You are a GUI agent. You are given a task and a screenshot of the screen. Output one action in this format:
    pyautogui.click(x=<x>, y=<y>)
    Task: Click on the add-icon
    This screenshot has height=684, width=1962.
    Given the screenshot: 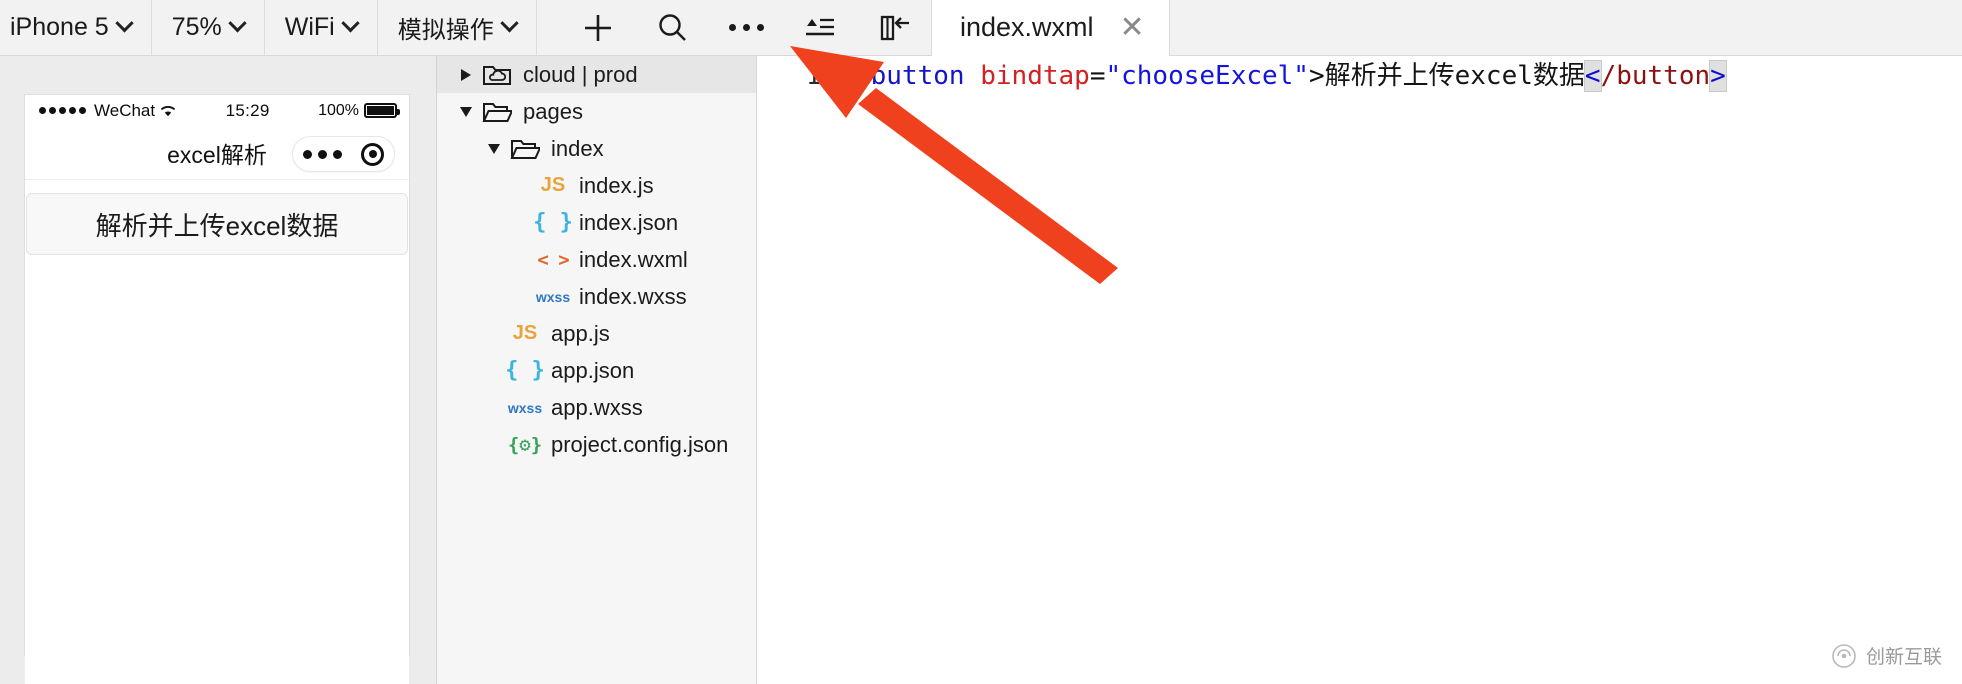 What is the action you would take?
    pyautogui.click(x=598, y=27)
    